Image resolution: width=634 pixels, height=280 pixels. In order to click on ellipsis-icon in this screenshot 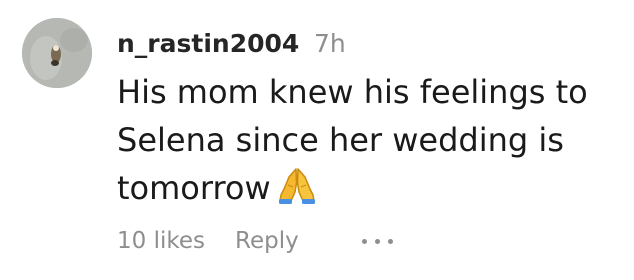, I will do `click(379, 241)`.